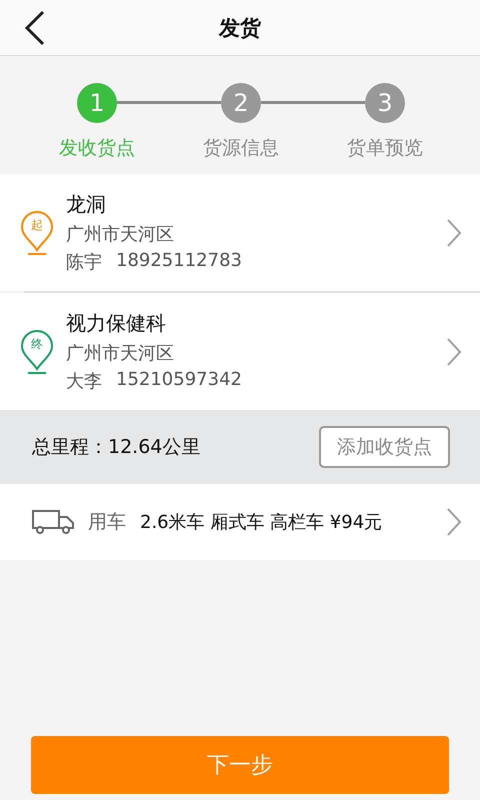 This screenshot has width=480, height=800. What do you see at coordinates (179, 261) in the screenshot?
I see `contact-phone: 18925112783` at bounding box center [179, 261].